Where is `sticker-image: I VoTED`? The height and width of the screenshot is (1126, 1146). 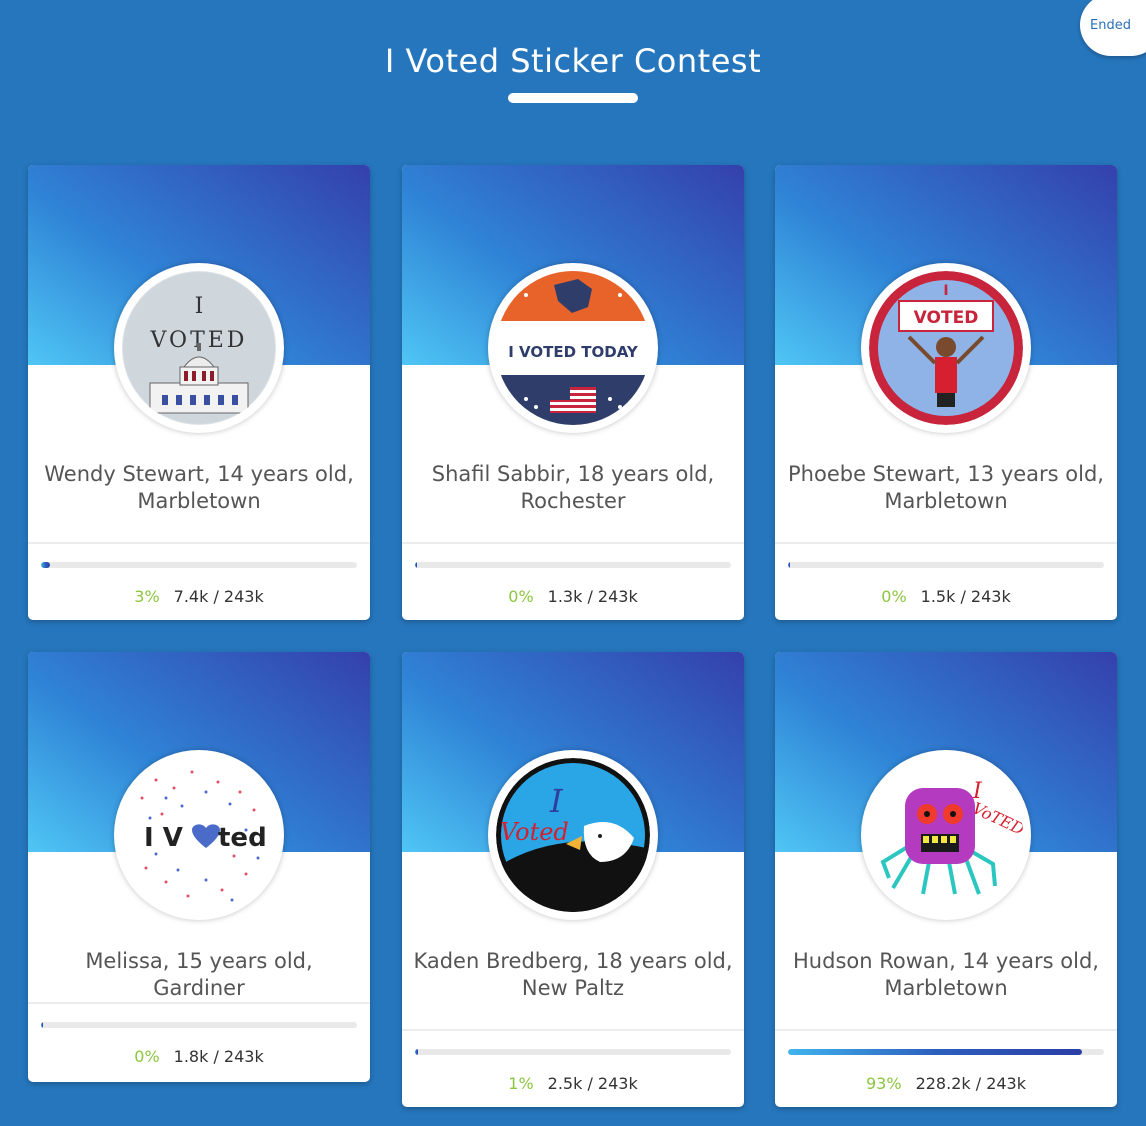 sticker-image: I VoTED is located at coordinates (946, 835).